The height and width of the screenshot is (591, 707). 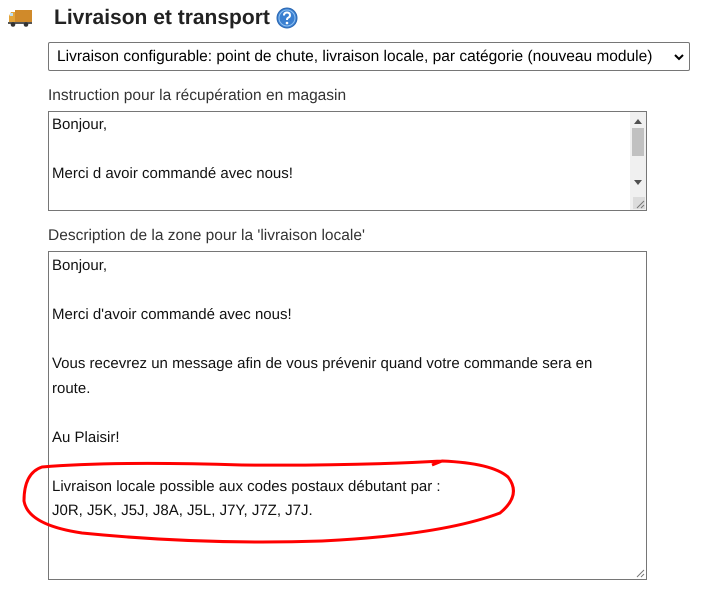 What do you see at coordinates (162, 18) in the screenshot?
I see `section-title: Livraison et transport` at bounding box center [162, 18].